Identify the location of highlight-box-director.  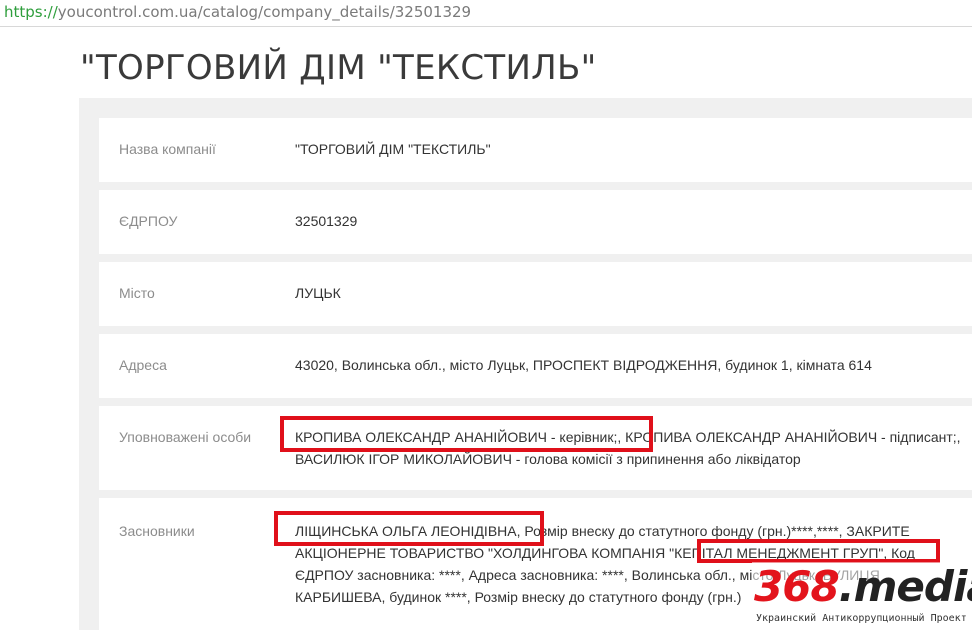
(466, 434).